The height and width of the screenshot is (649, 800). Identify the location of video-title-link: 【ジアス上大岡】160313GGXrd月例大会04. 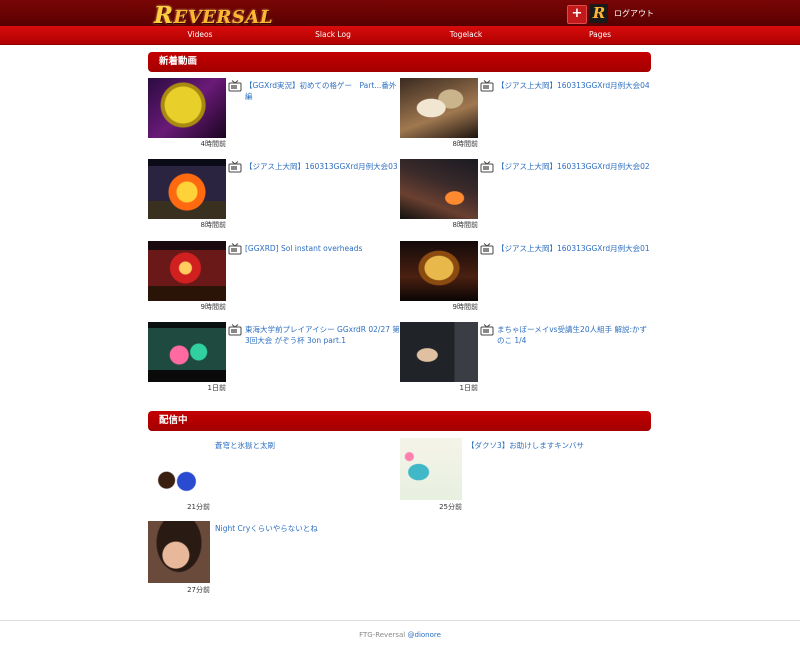
(574, 85).